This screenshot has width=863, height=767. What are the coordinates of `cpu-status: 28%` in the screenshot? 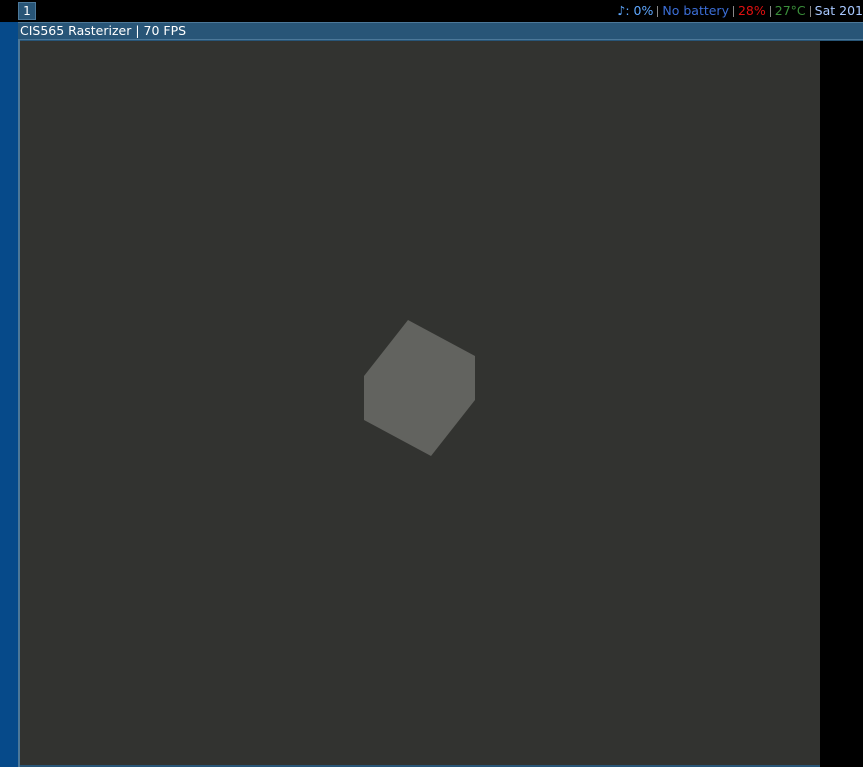 It's located at (751, 10).